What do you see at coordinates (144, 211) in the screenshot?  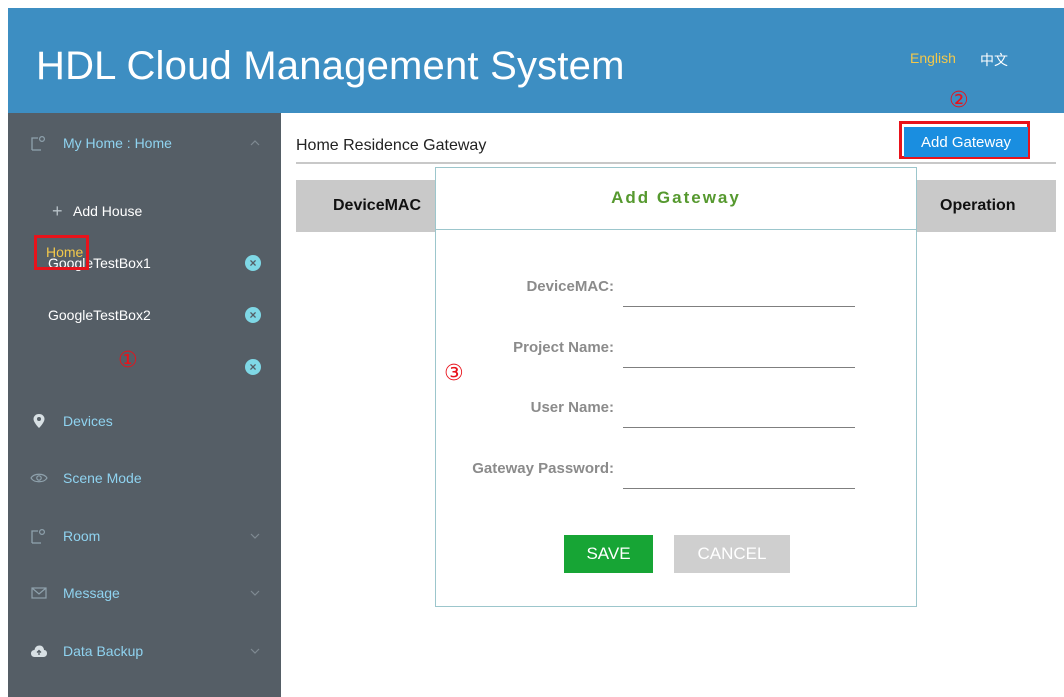 I see `sidebar-item-add-house: + Add House` at bounding box center [144, 211].